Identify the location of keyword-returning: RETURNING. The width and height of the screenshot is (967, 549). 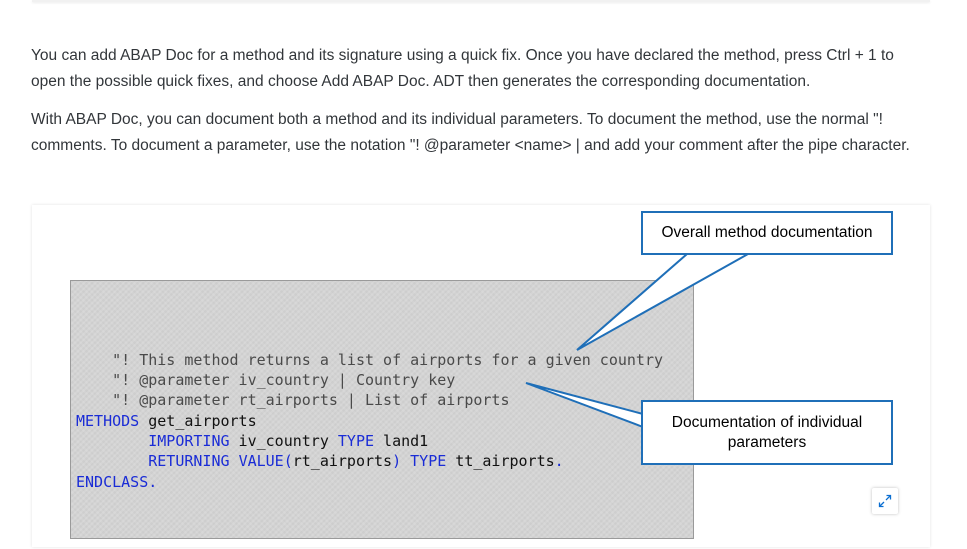
(189, 461).